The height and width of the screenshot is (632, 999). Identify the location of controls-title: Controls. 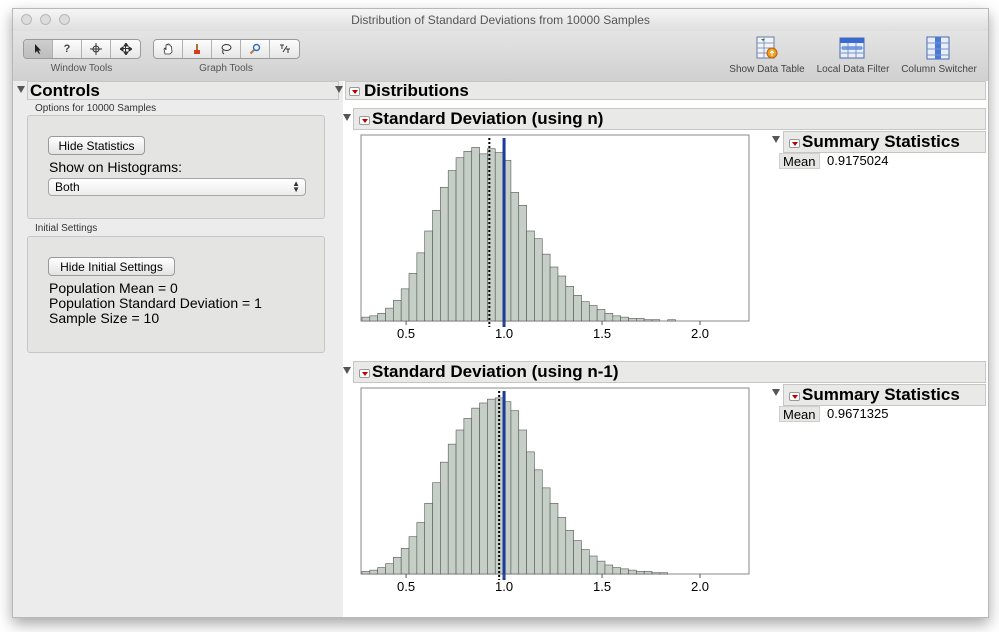
(65, 90).